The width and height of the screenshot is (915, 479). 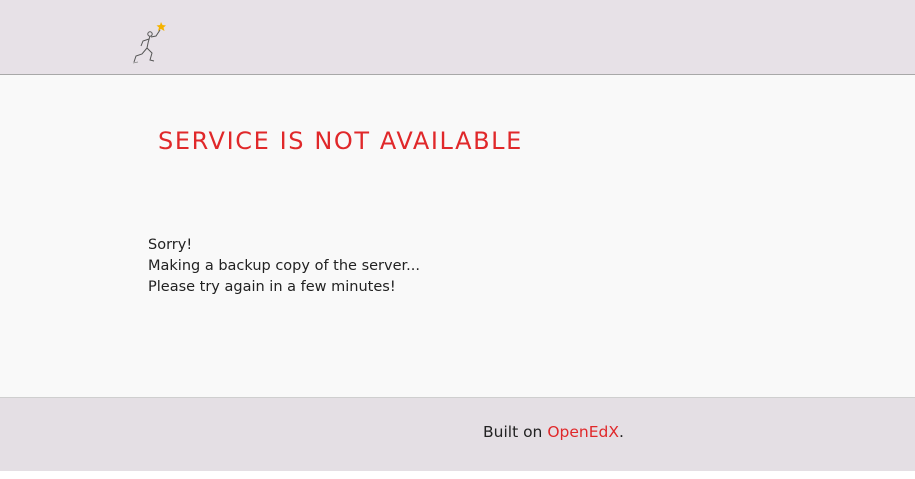 I want to click on footer-prefix: Built on, so click(x=515, y=432).